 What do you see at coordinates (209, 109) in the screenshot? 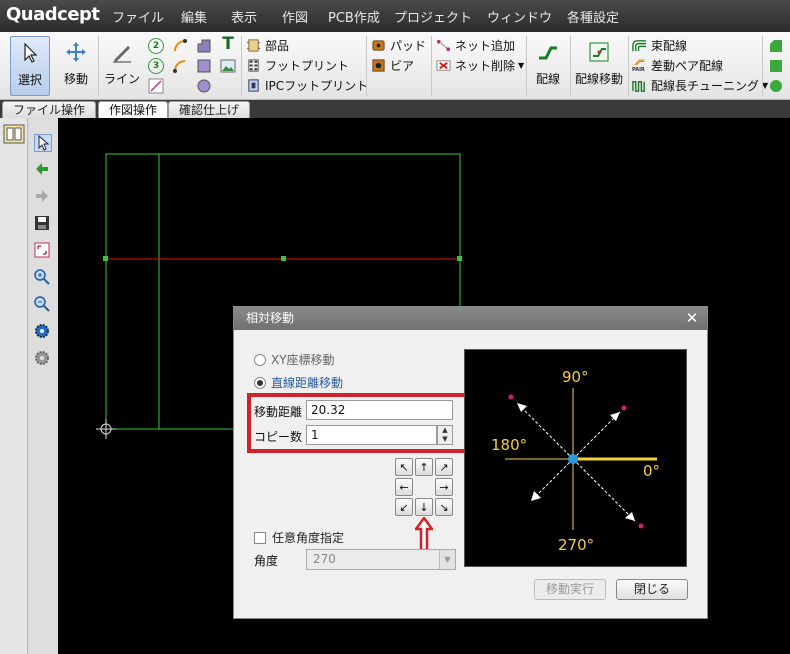
I see `tab-check-finish: 確認仕上げ` at bounding box center [209, 109].